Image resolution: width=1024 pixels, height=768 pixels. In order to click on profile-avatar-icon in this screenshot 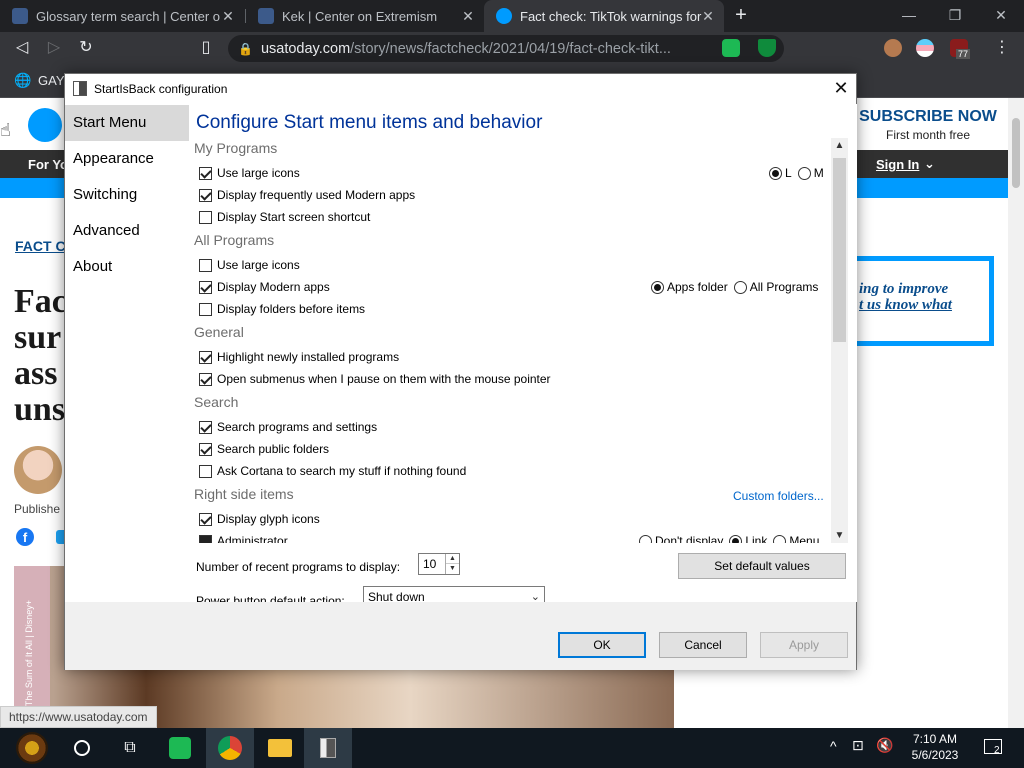, I will do `click(893, 48)`.